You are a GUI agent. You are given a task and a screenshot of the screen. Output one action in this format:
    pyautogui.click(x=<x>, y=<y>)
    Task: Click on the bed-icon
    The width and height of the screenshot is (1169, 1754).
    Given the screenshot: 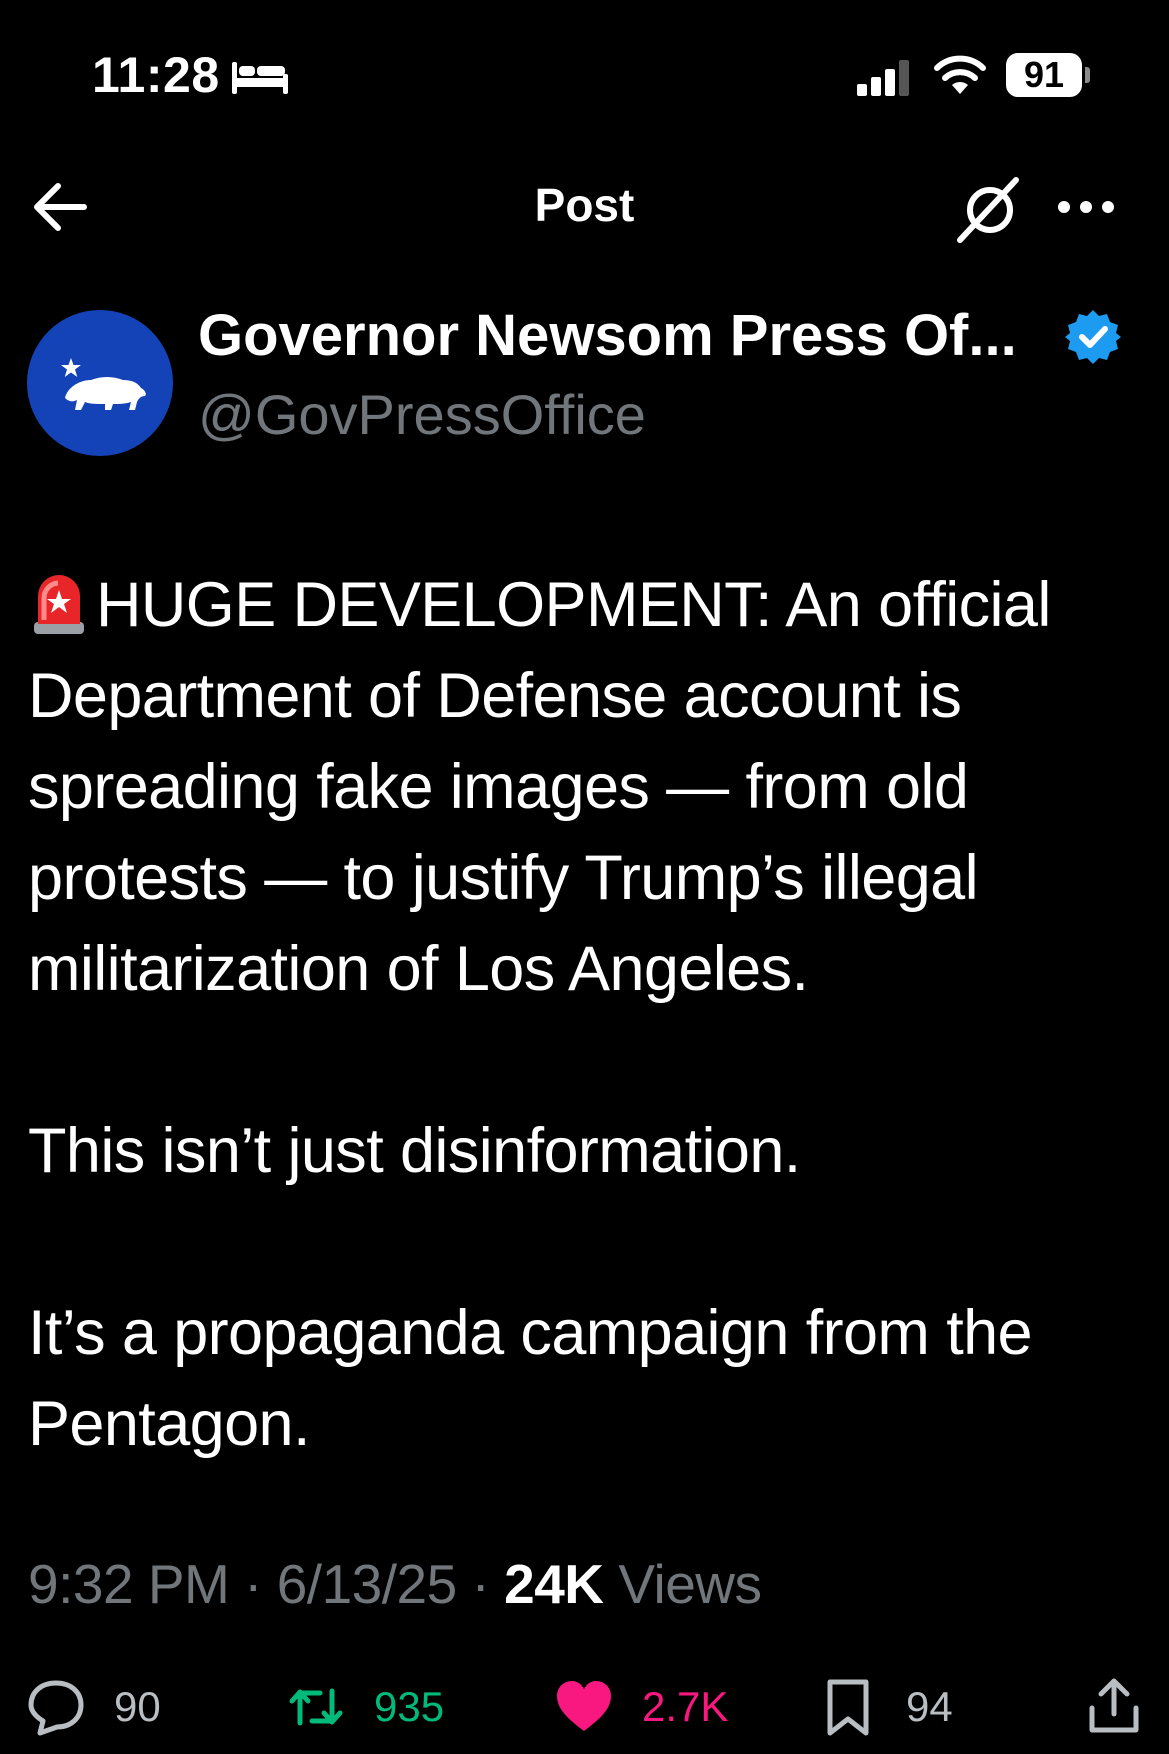 What is the action you would take?
    pyautogui.click(x=260, y=78)
    